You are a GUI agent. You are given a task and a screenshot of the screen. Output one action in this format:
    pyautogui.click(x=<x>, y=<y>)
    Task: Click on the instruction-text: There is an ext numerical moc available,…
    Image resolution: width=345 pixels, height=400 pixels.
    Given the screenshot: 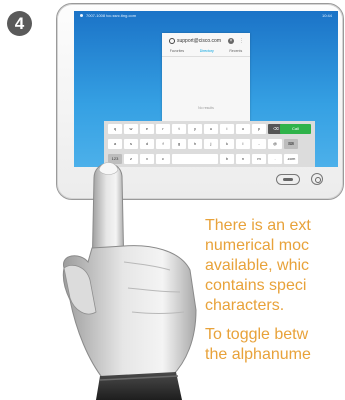 What is the action you would take?
    pyautogui.click(x=258, y=290)
    